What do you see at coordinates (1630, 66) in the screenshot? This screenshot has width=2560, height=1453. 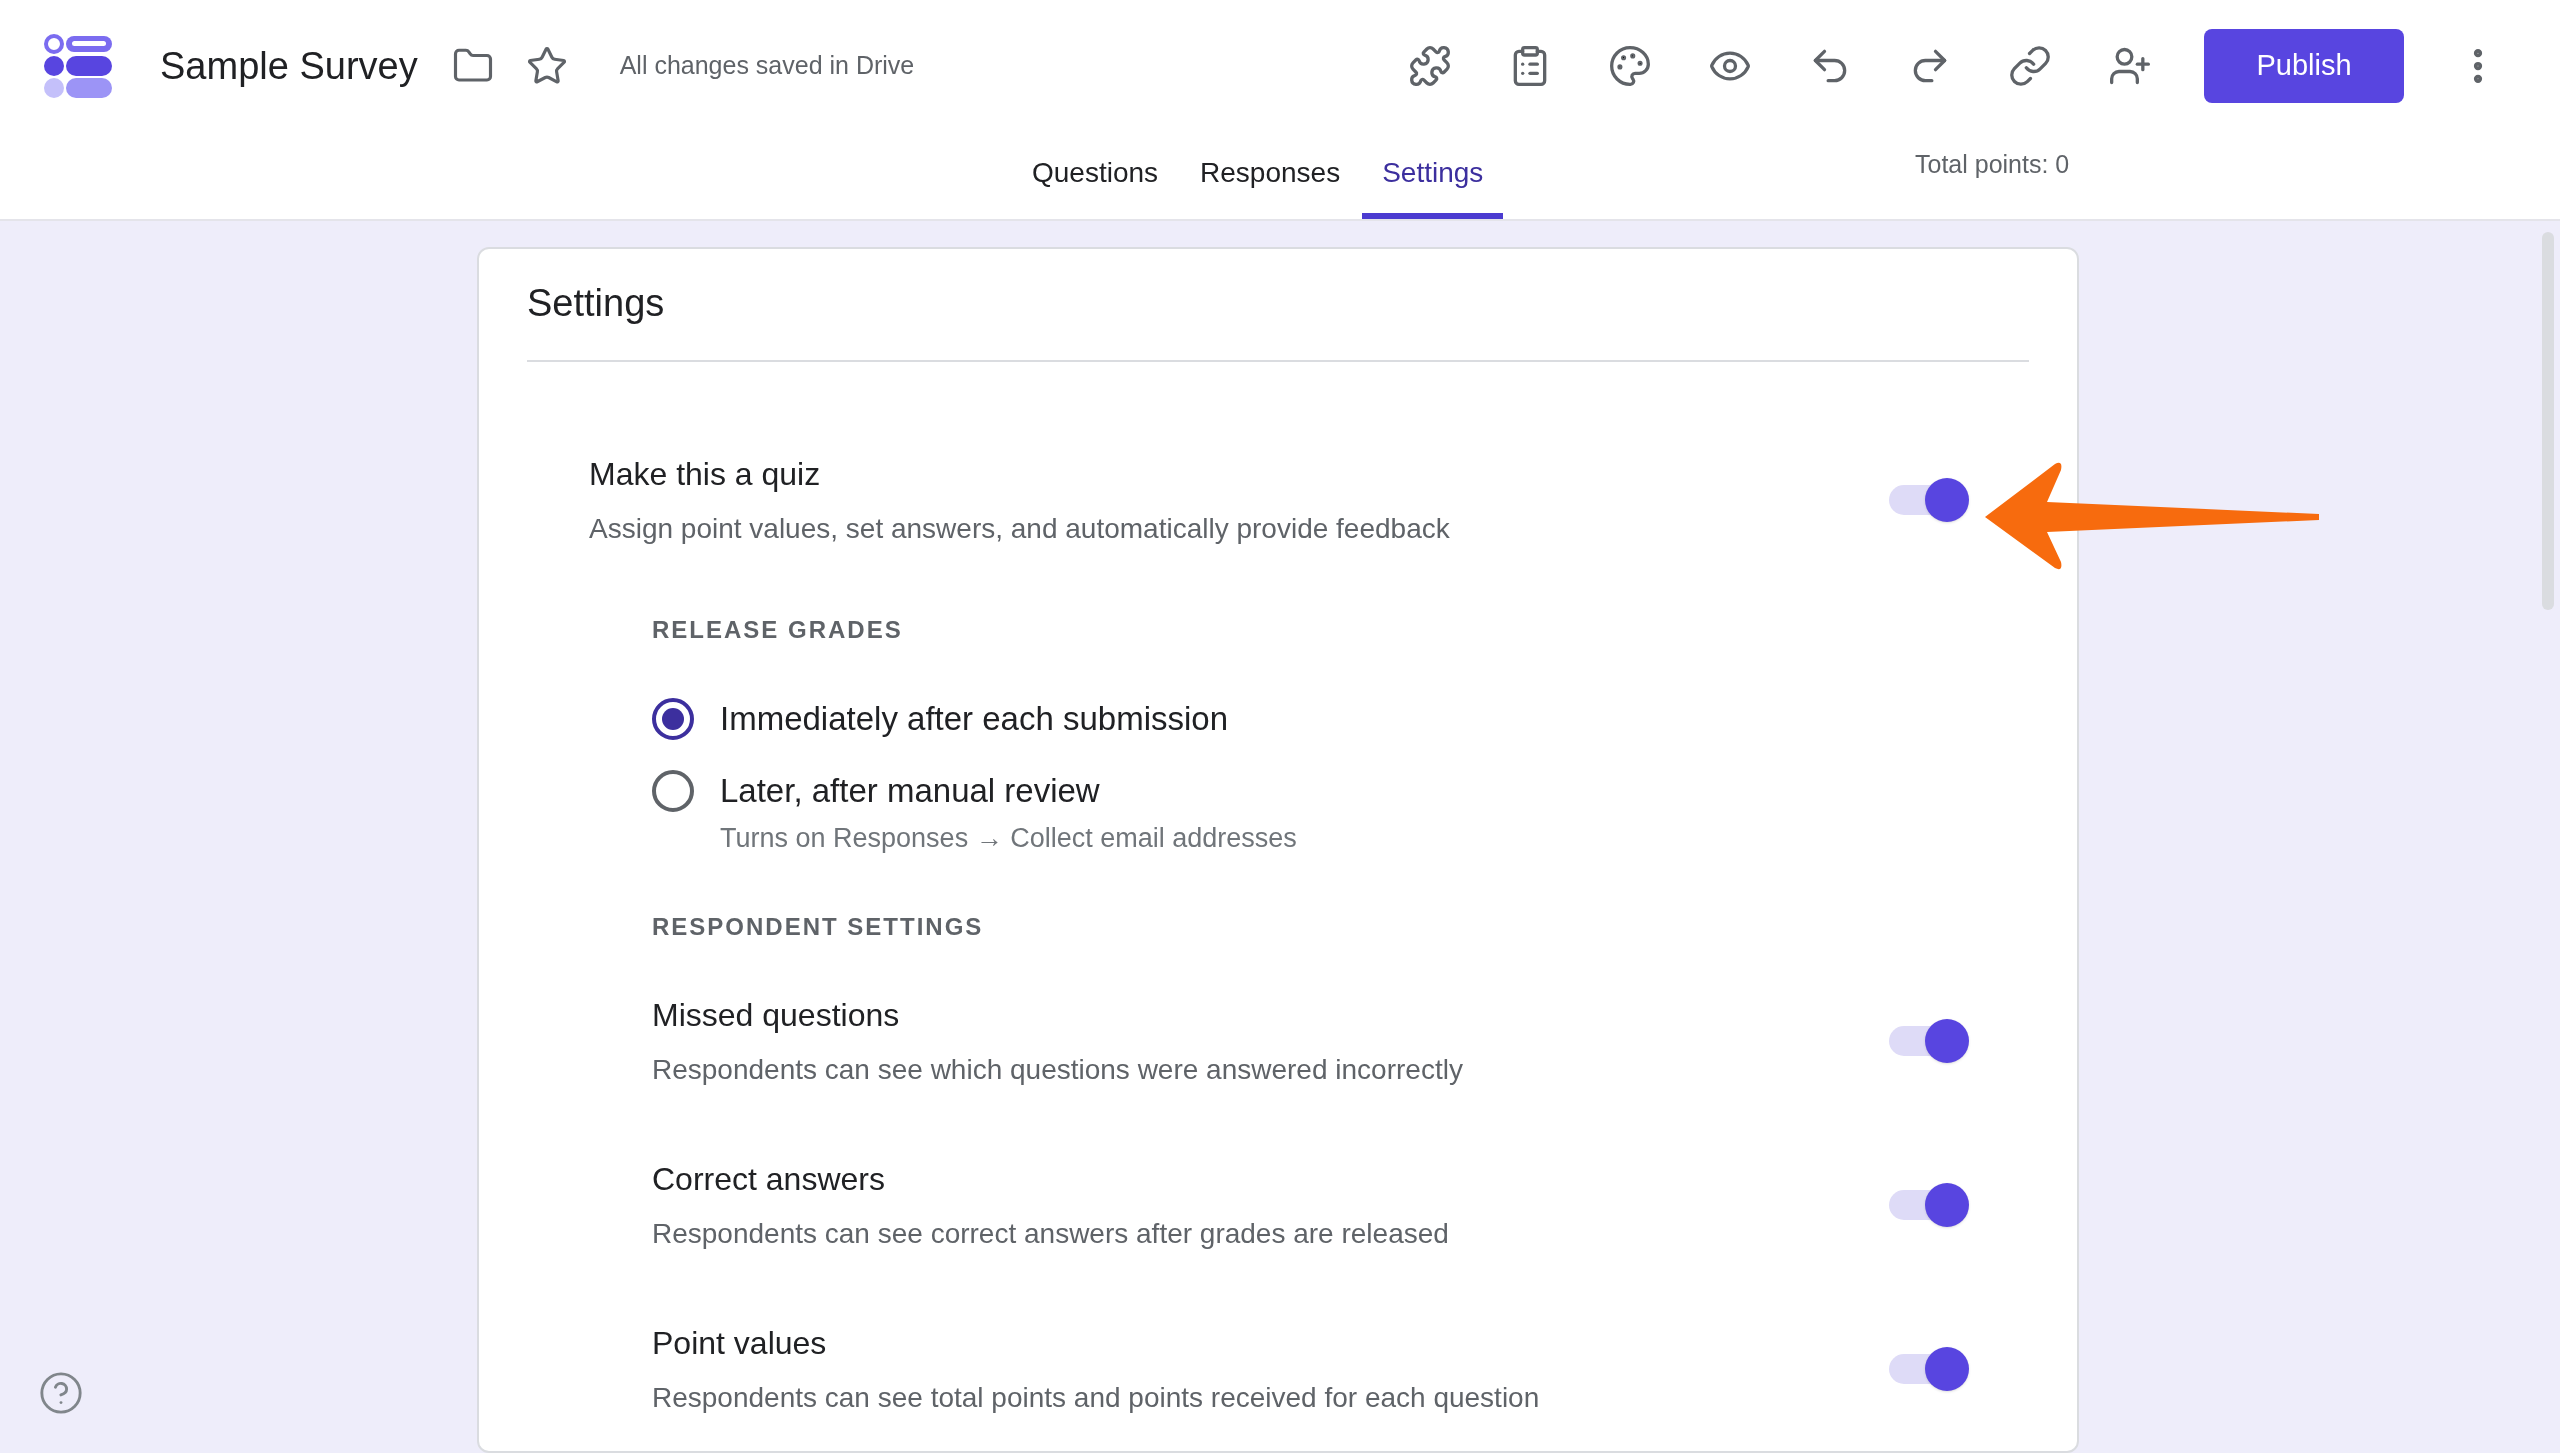 I see `palette-icon` at bounding box center [1630, 66].